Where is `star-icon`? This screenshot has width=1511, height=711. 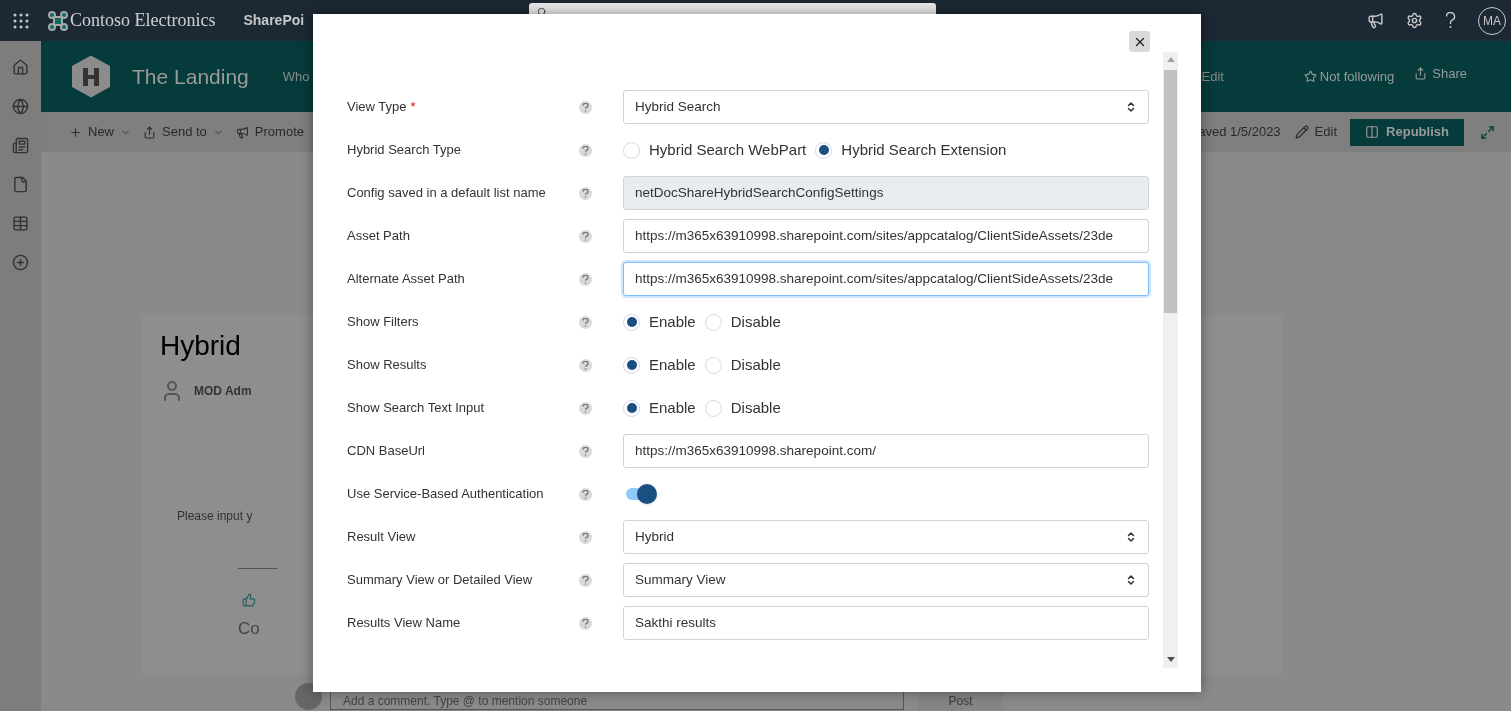
star-icon is located at coordinates (1310, 76).